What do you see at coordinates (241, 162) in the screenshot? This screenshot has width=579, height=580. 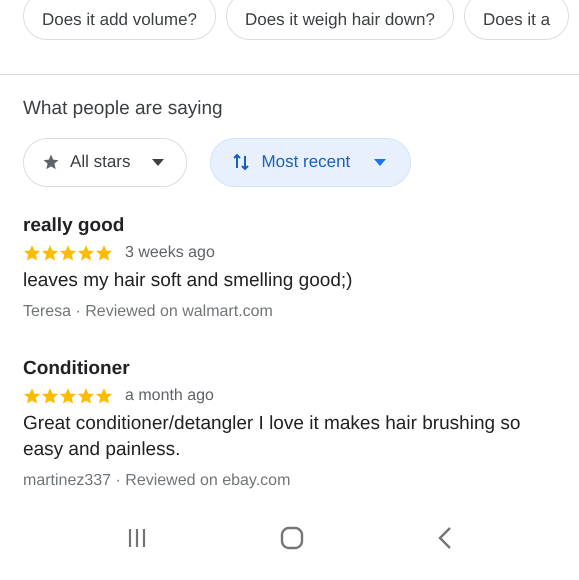 I see `sort-arrows-icon` at bounding box center [241, 162].